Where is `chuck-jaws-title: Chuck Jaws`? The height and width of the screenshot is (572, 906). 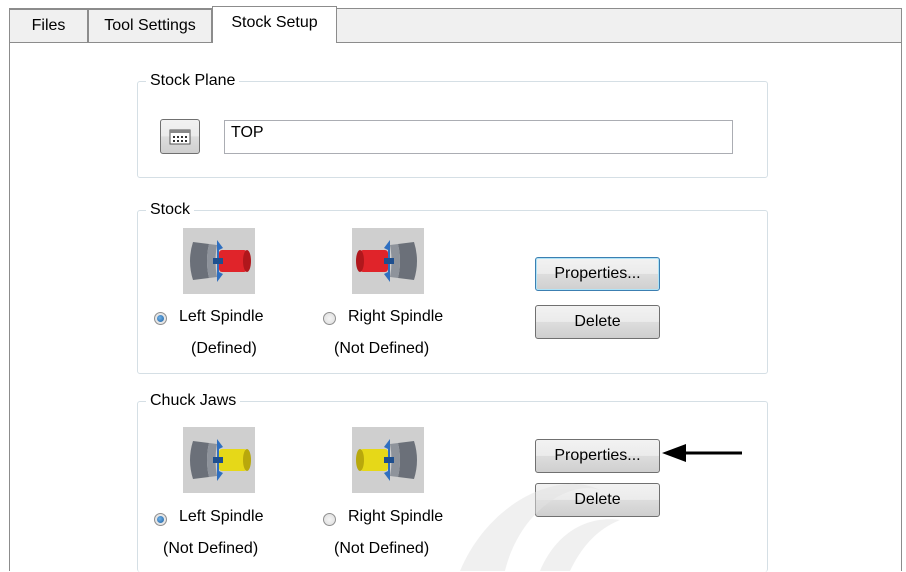 chuck-jaws-title: Chuck Jaws is located at coordinates (193, 401).